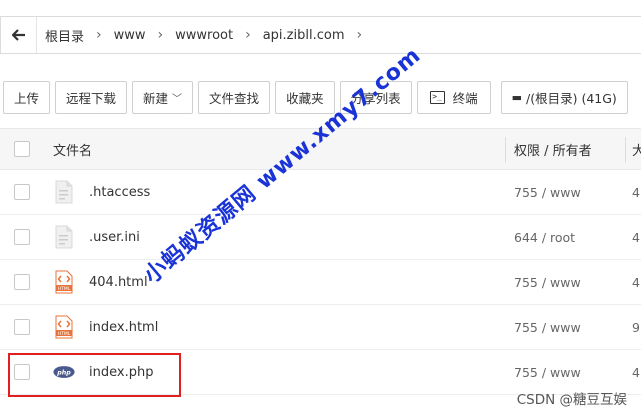  What do you see at coordinates (544, 237) in the screenshot?
I see `permission-cell: 644 / root` at bounding box center [544, 237].